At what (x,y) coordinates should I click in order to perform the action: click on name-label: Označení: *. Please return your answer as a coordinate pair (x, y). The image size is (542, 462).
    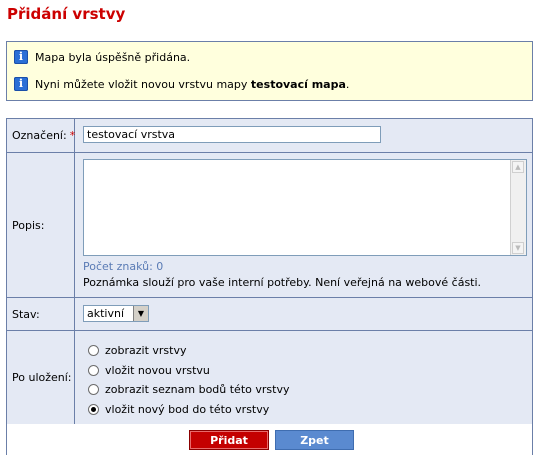
    Looking at the image, I should click on (41, 135).